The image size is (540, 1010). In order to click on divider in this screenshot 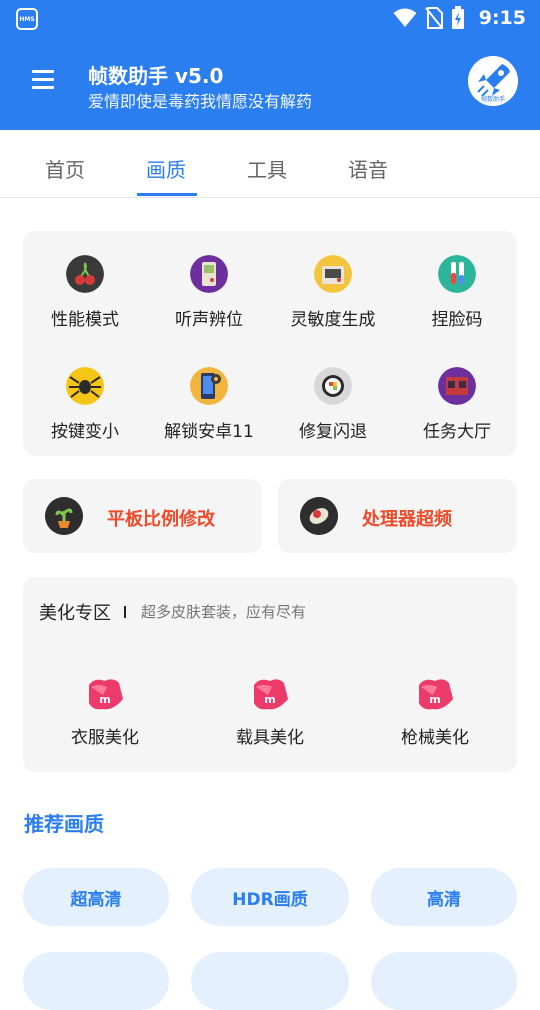, I will do `click(125, 612)`.